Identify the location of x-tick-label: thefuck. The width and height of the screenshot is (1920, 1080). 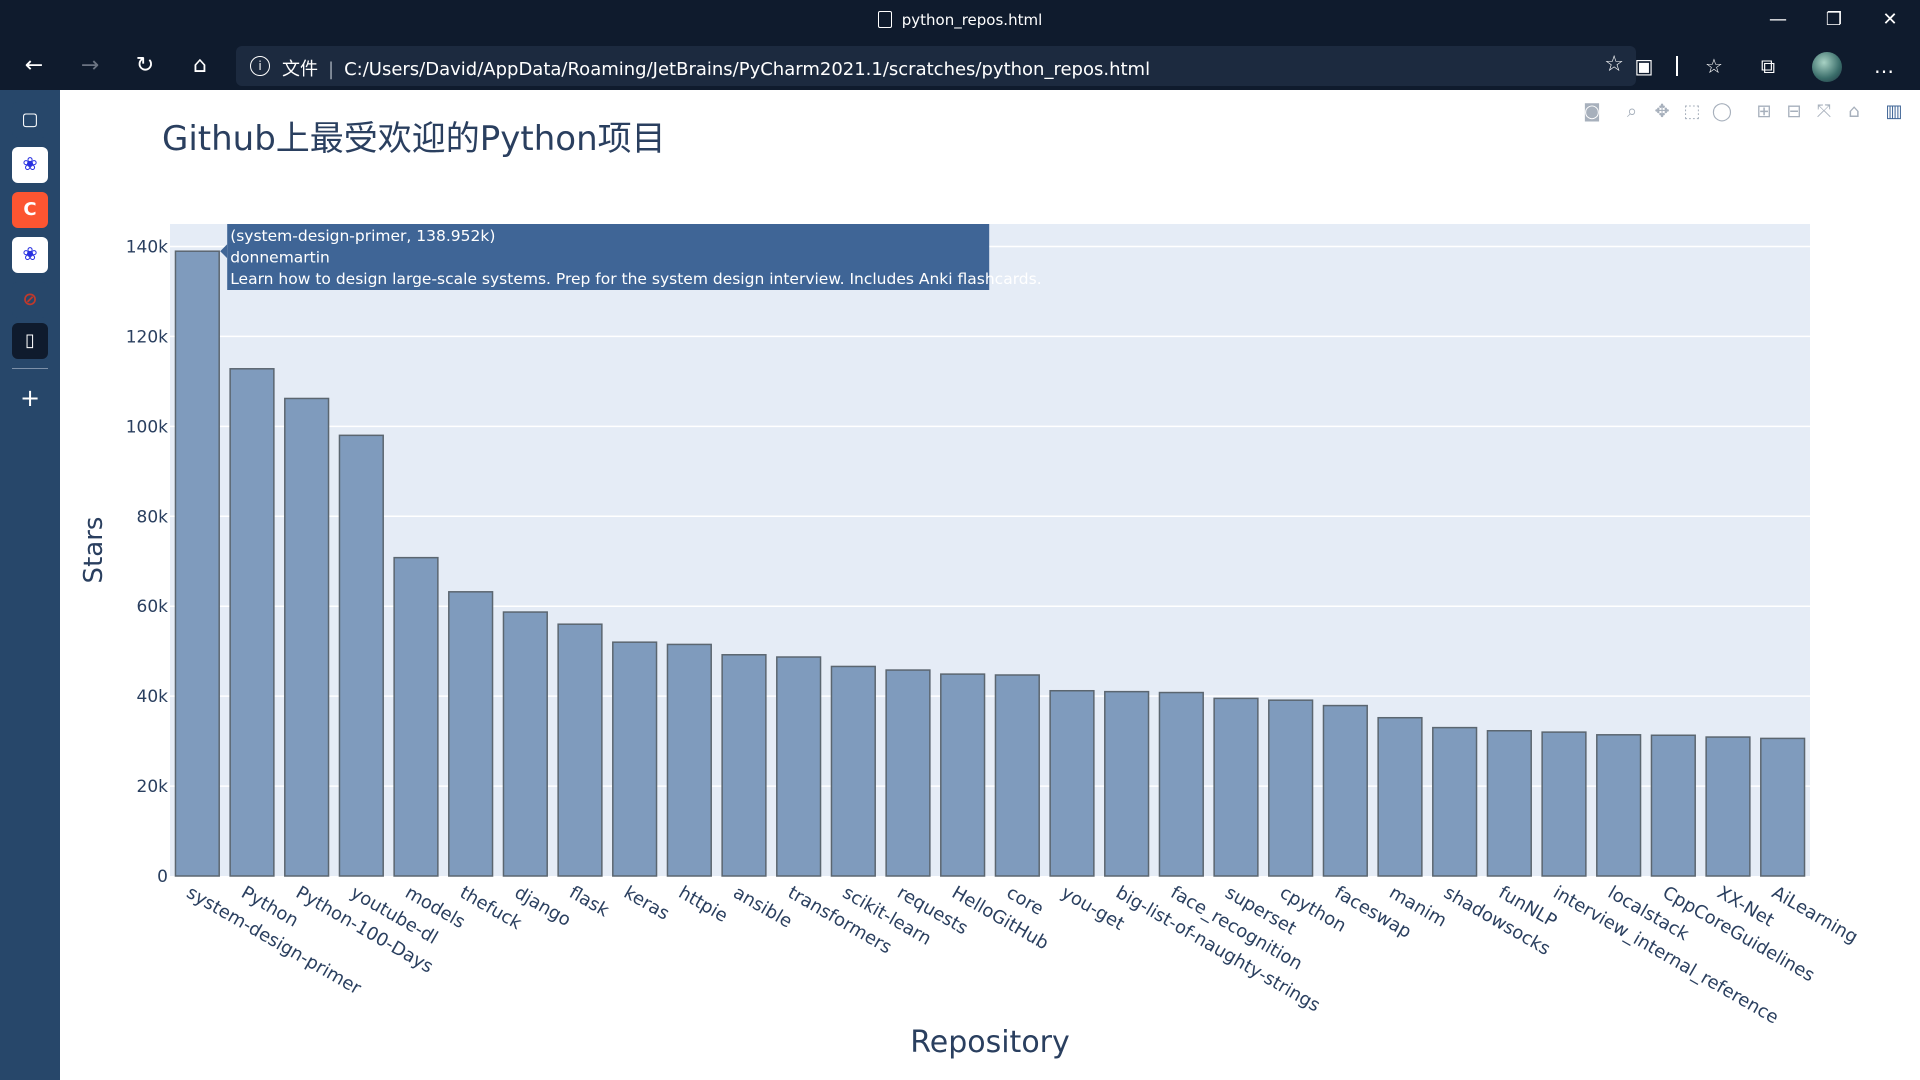
(491, 908).